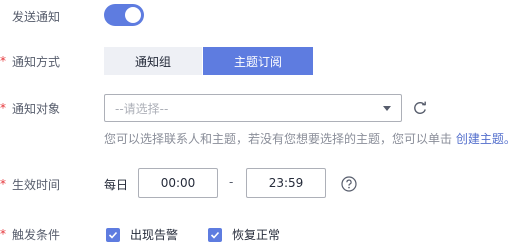 This screenshot has height=252, width=518. Describe the element at coordinates (349, 184) in the screenshot. I see `question-circle-icon` at that location.